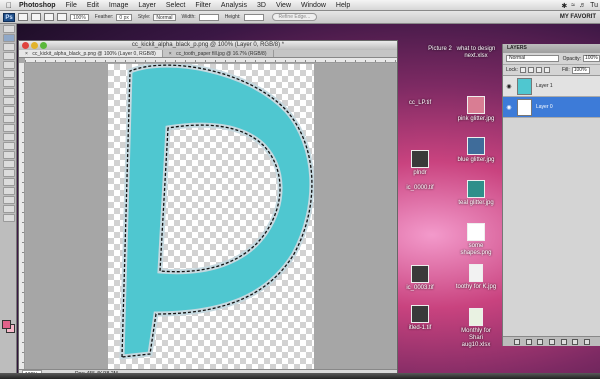  I want to click on blend-mode-select: Normal, so click(532, 58).